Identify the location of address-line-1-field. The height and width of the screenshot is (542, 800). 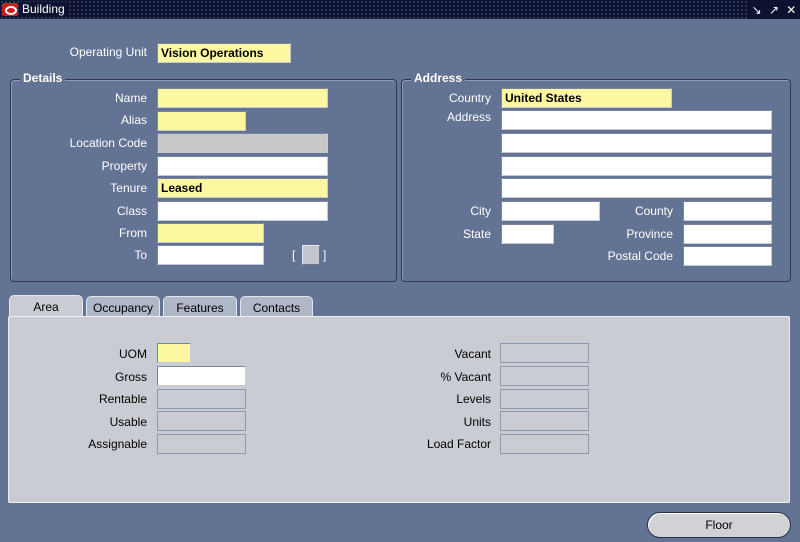
(636, 120).